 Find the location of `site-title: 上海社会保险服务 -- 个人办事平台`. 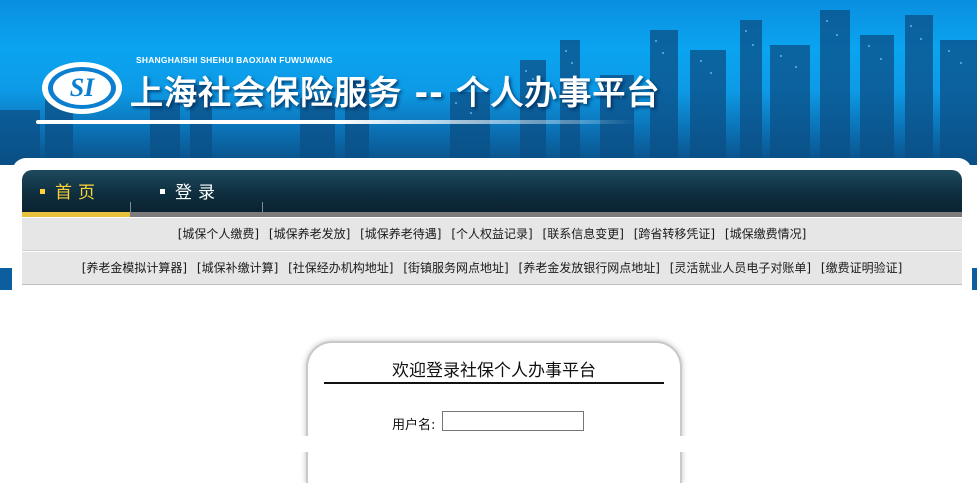

site-title: 上海社会保险服务 -- 个人办事平台 is located at coordinates (395, 92).